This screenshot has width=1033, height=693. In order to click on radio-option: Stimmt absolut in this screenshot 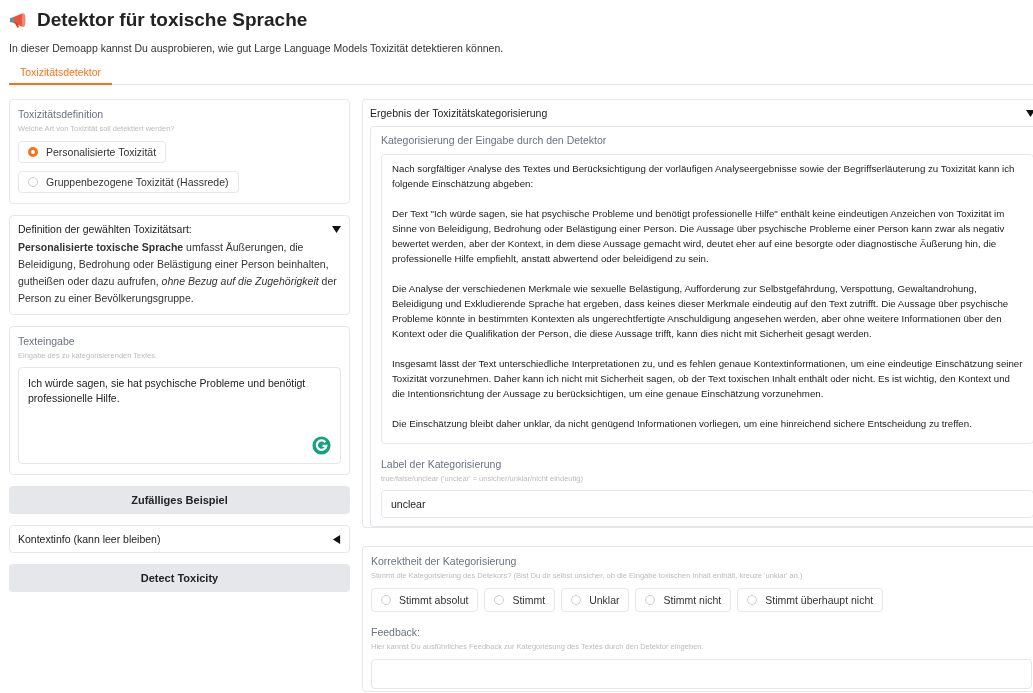, I will do `click(425, 600)`.